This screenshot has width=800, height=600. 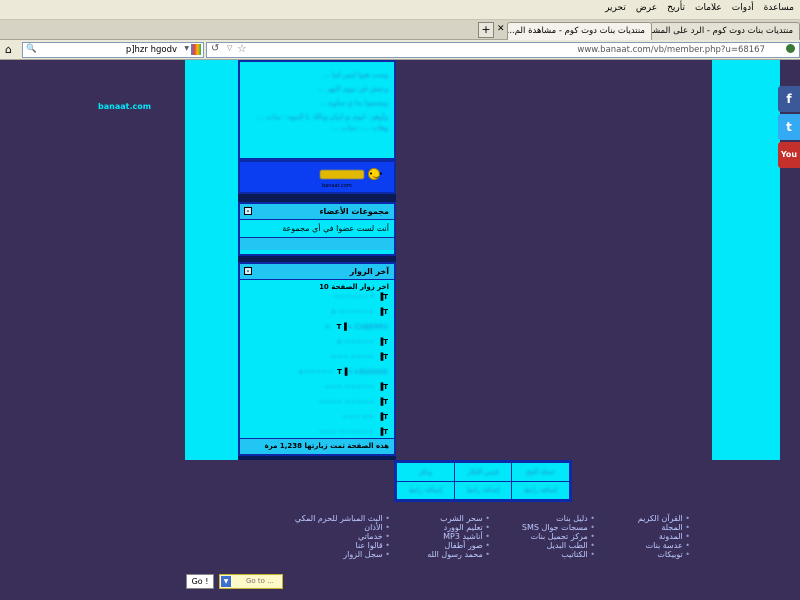 What do you see at coordinates (337, 545) in the screenshot?
I see `footer-link: قالوا عنا` at bounding box center [337, 545].